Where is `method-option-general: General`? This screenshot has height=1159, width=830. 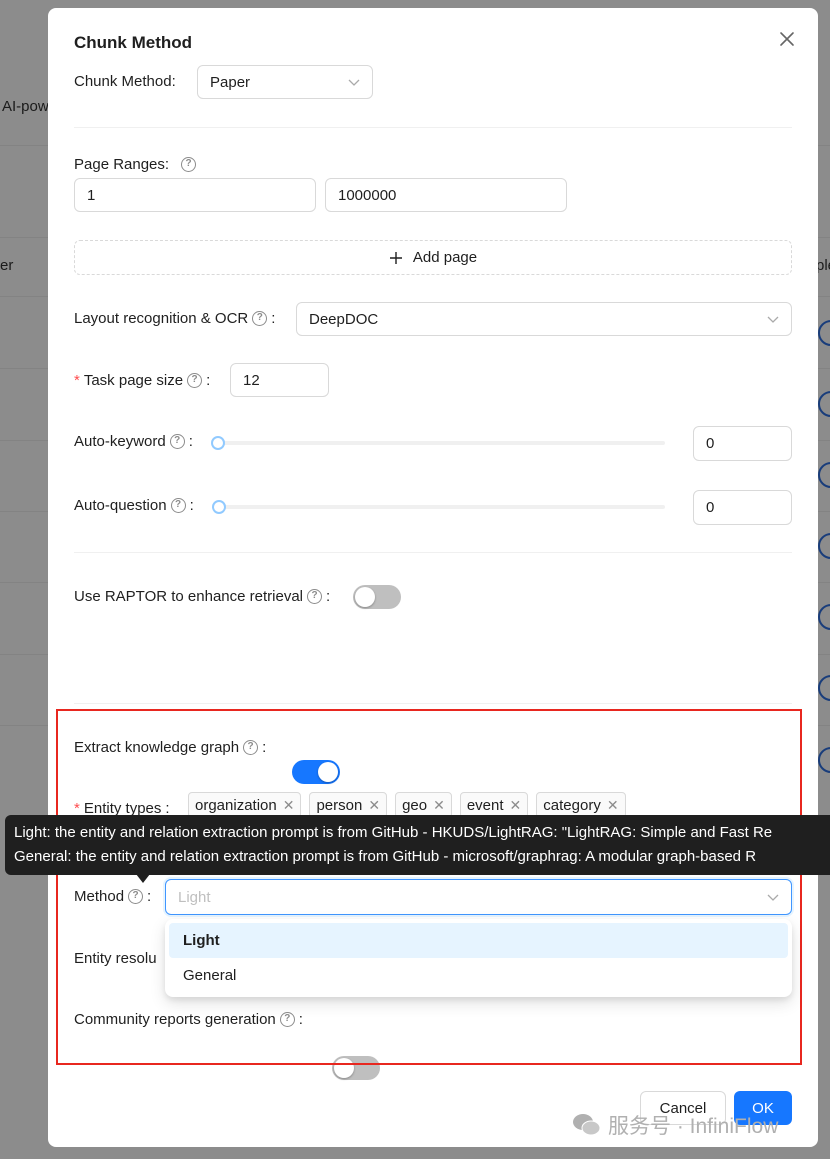 method-option-general: General is located at coordinates (478, 975).